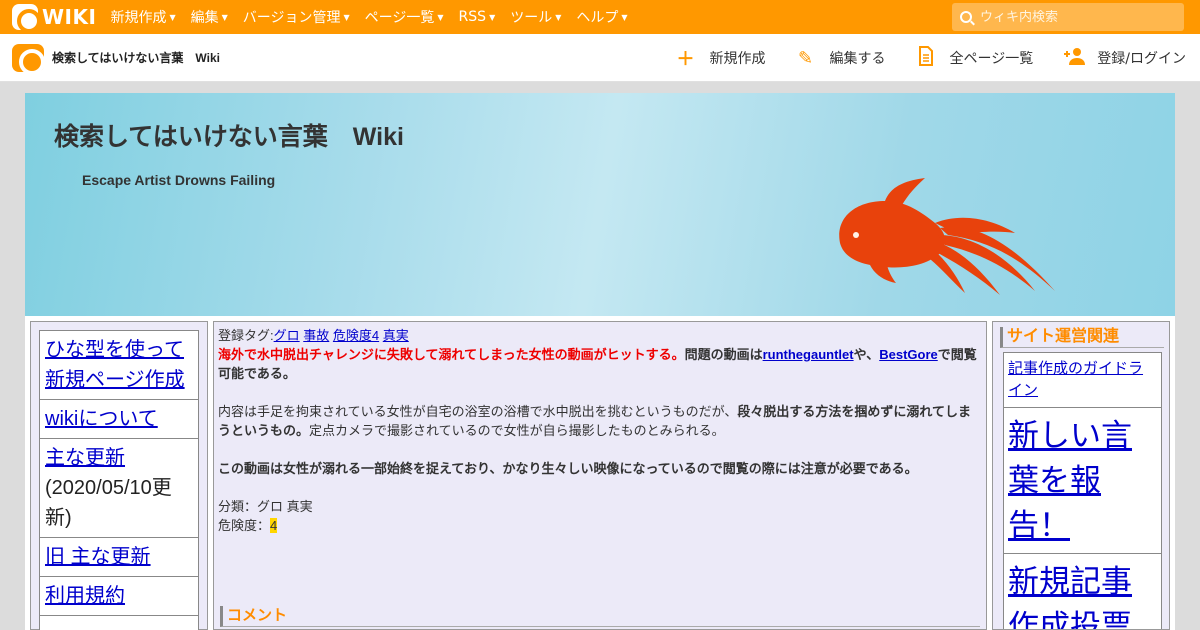 This screenshot has width=1200, height=630. I want to click on atwiki-logo: WIKI, so click(54, 17).